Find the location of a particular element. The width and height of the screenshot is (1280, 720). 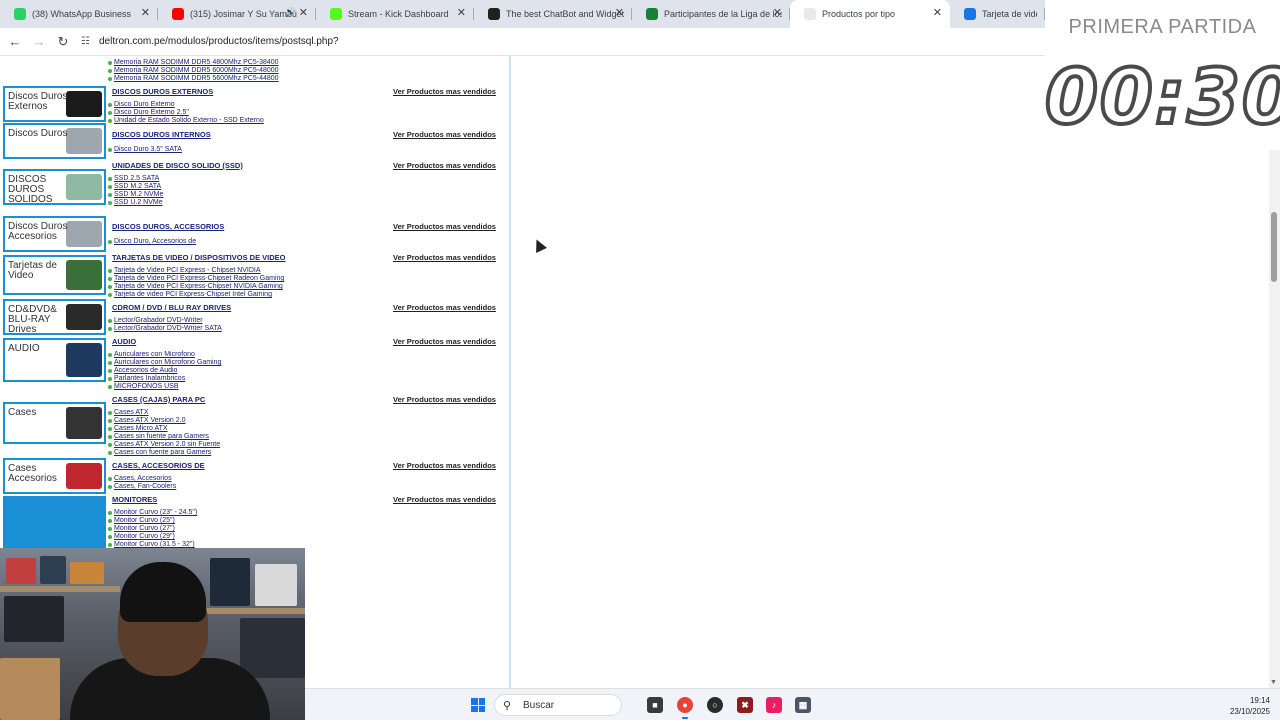

file-explorer-icon: ■ is located at coordinates (655, 705).